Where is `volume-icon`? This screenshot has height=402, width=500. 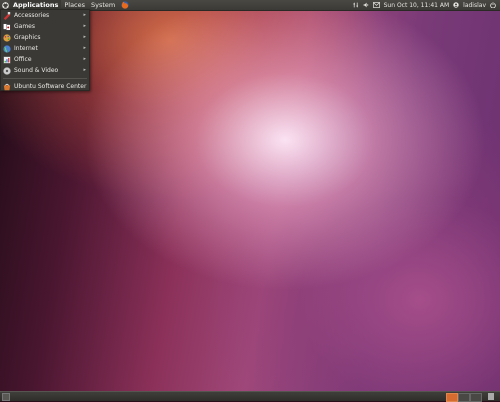 volume-icon is located at coordinates (366, 5).